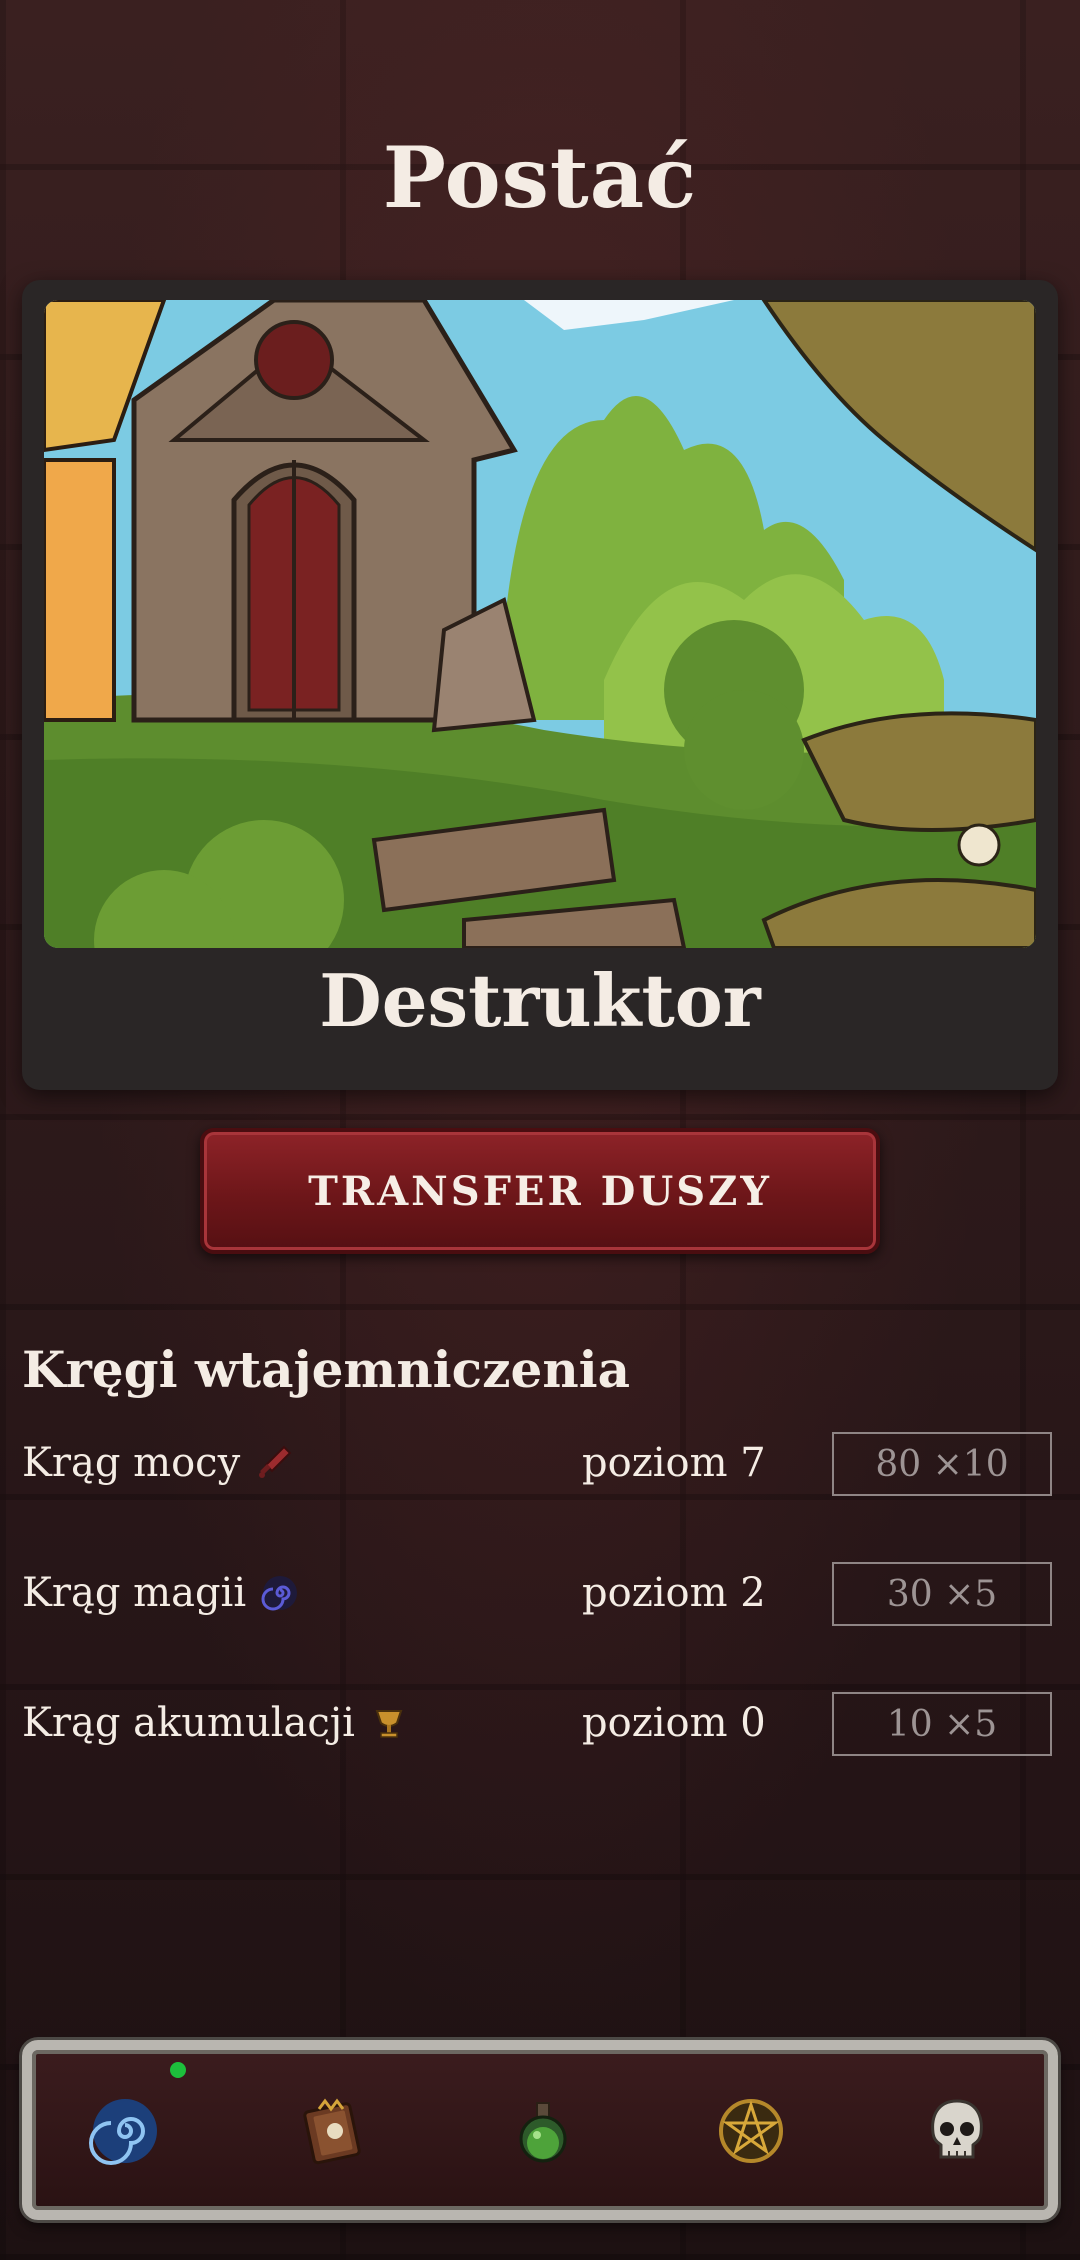  What do you see at coordinates (537, 1727) in the screenshot?
I see `circle-row-accumulation: Krąg akumulacji poziom 0 10 ×5` at bounding box center [537, 1727].